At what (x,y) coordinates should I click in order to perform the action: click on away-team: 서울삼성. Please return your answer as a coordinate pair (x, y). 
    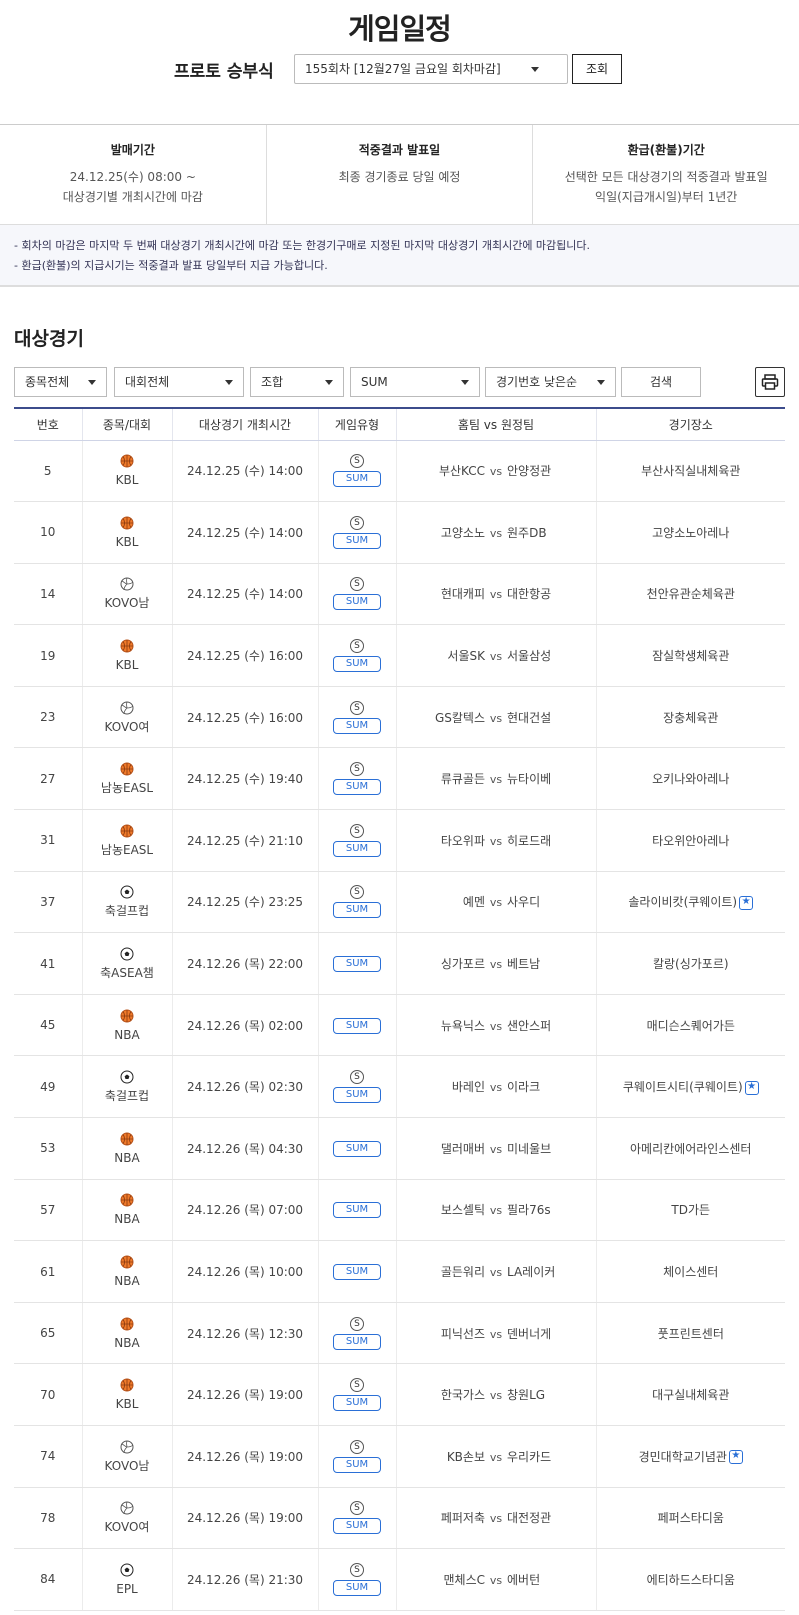
    Looking at the image, I should click on (529, 656).